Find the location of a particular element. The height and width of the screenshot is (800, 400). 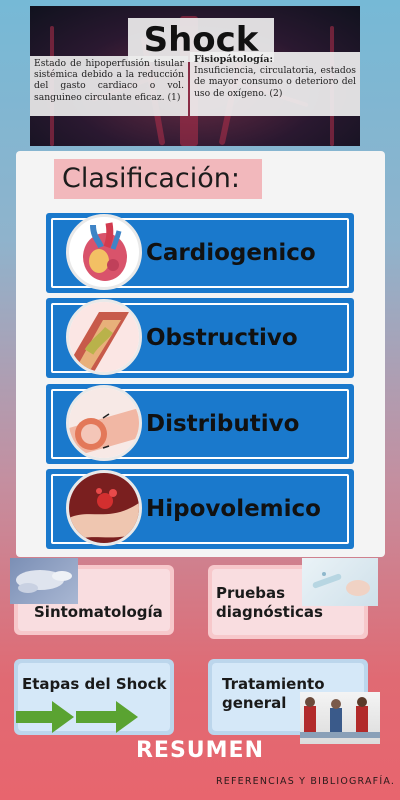

classification-title: Clasificación: is located at coordinates (151, 178).